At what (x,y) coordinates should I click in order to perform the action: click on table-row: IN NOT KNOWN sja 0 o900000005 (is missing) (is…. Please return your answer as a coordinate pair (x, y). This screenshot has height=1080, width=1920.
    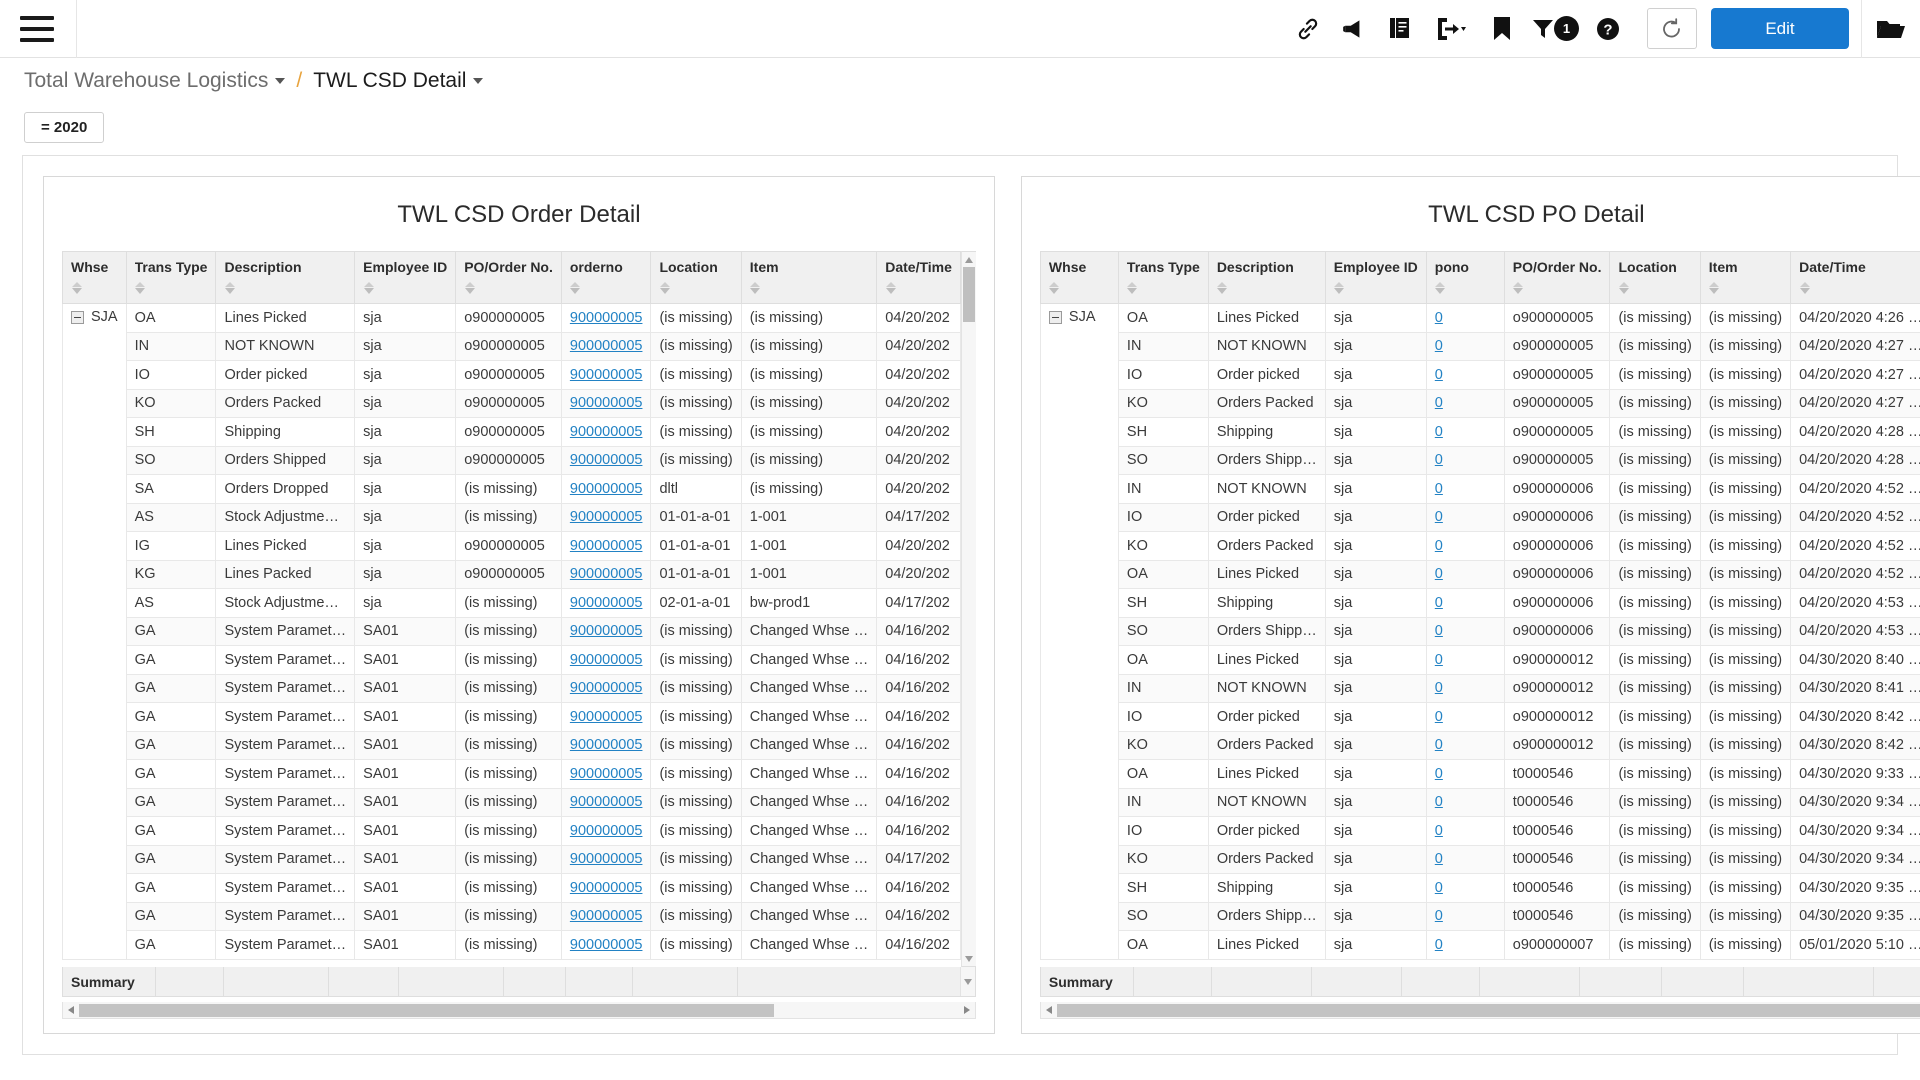
    Looking at the image, I should click on (1480, 346).